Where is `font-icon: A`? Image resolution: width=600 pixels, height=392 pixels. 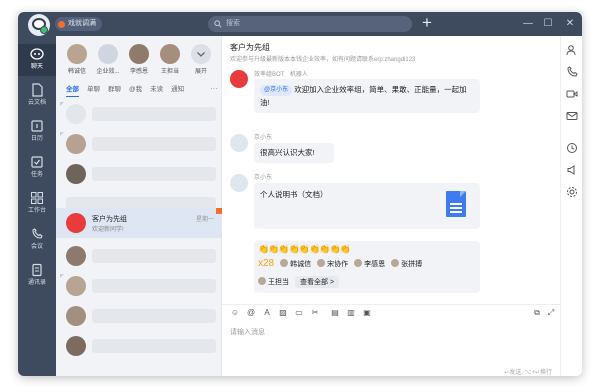
font-icon: A is located at coordinates (267, 313).